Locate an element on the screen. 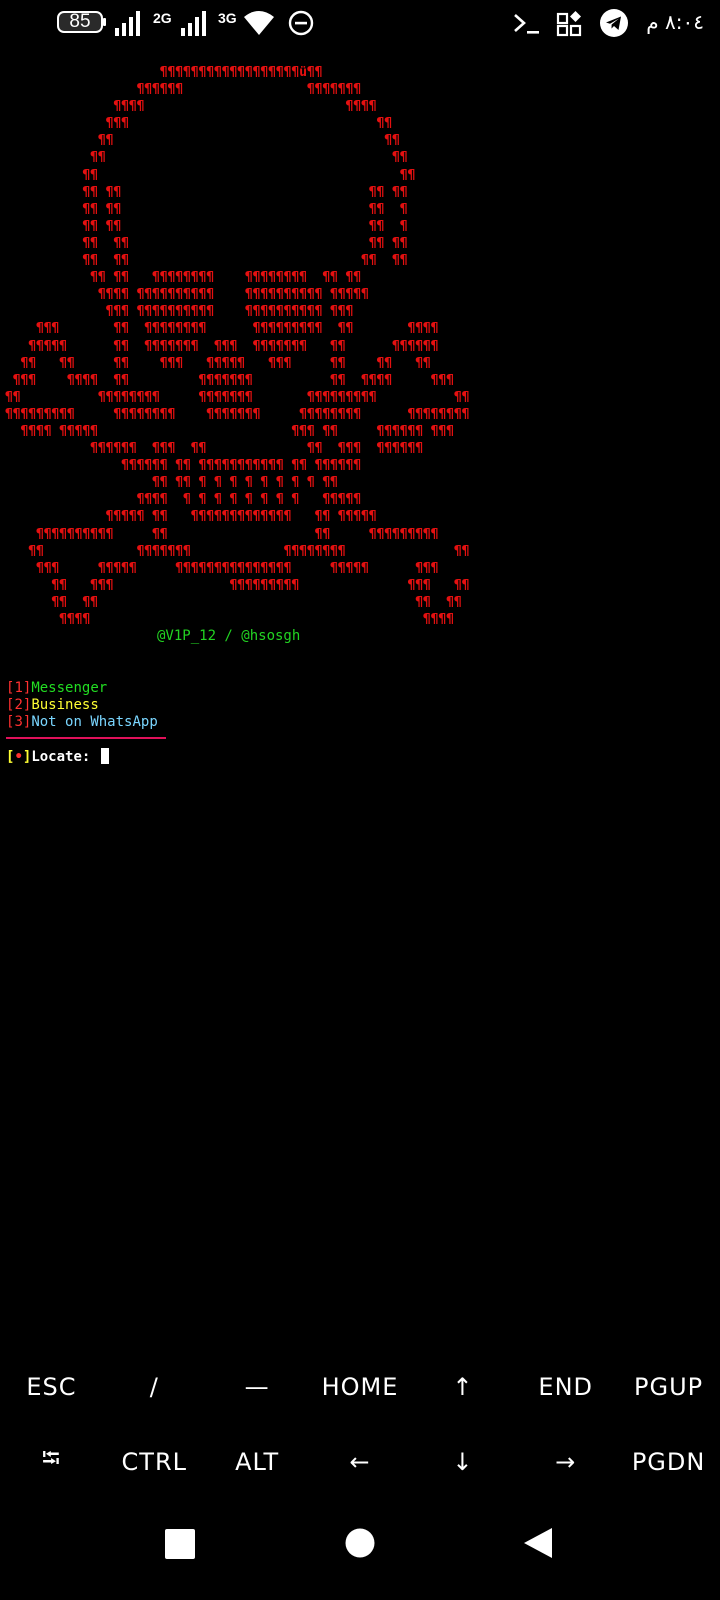 This screenshot has height=1600, width=720. battery-level: 85 is located at coordinates (80, 21).